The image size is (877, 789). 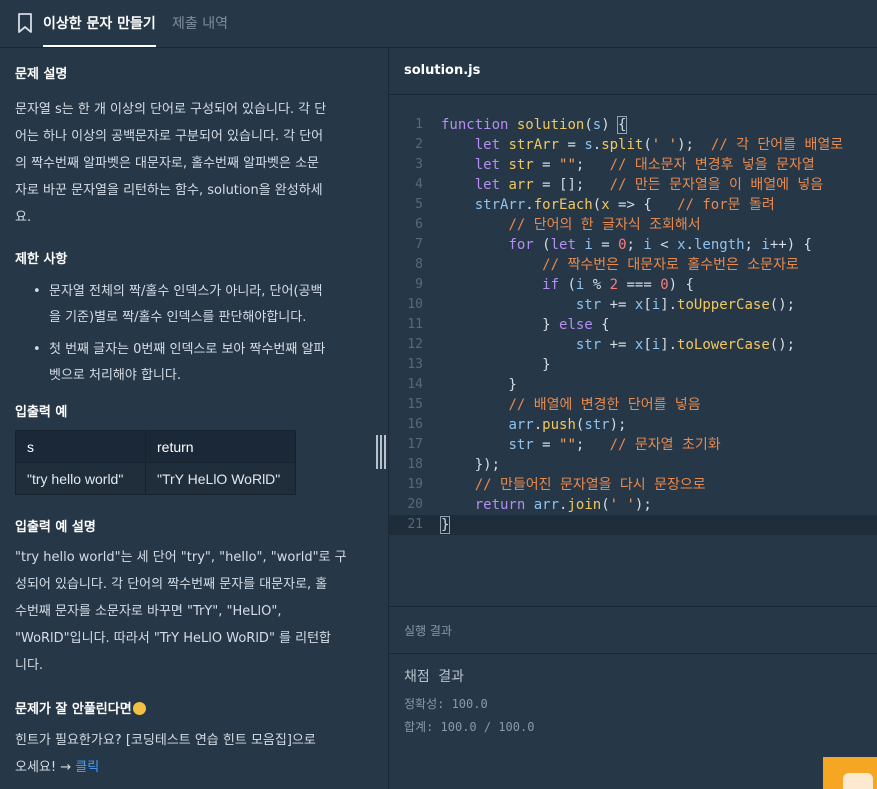 I want to click on code-line: 20 return arr.join(' ');, so click(x=633, y=505).